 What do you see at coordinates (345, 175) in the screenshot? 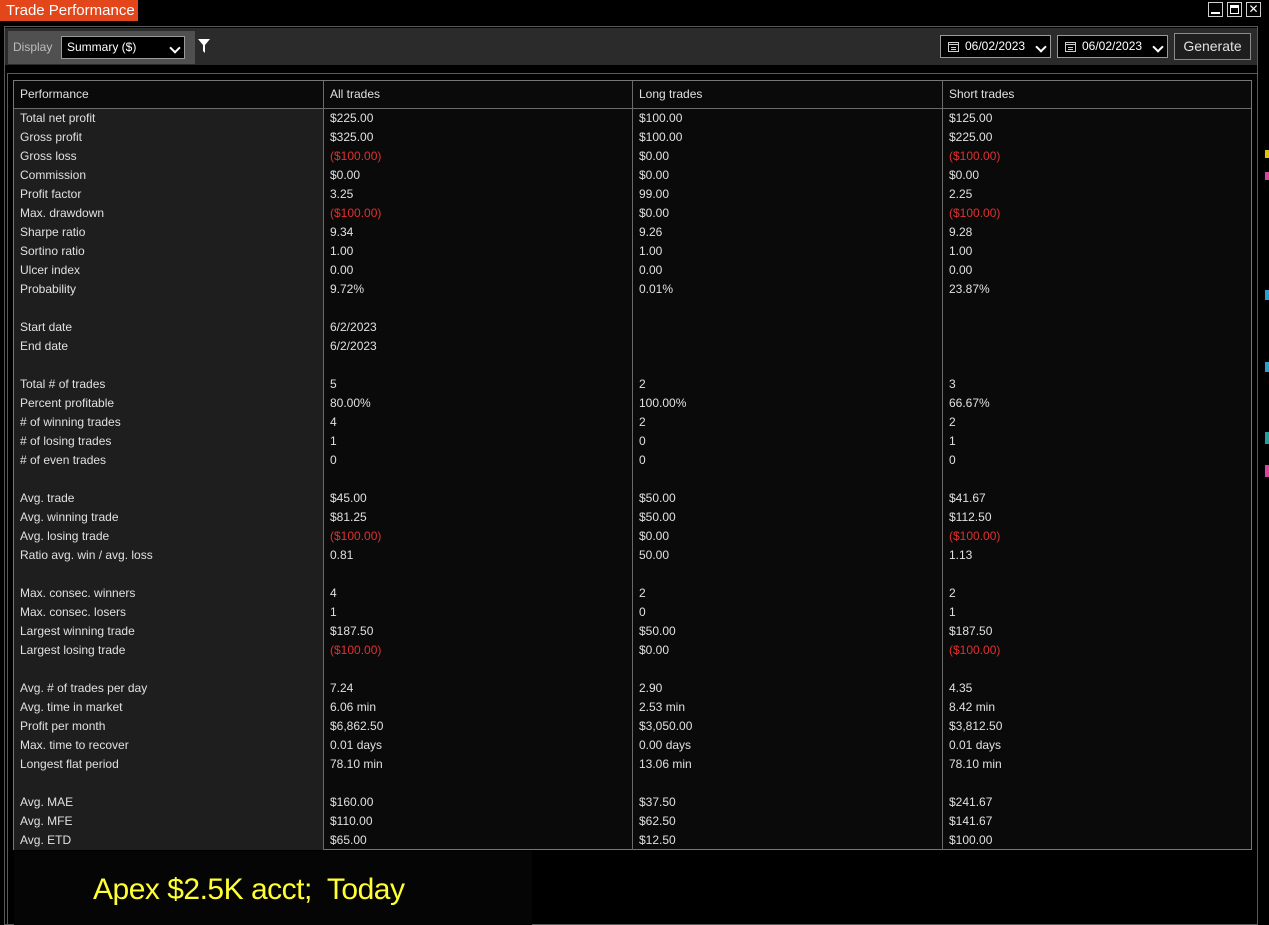
I see `table-cell-all: $0.00` at bounding box center [345, 175].